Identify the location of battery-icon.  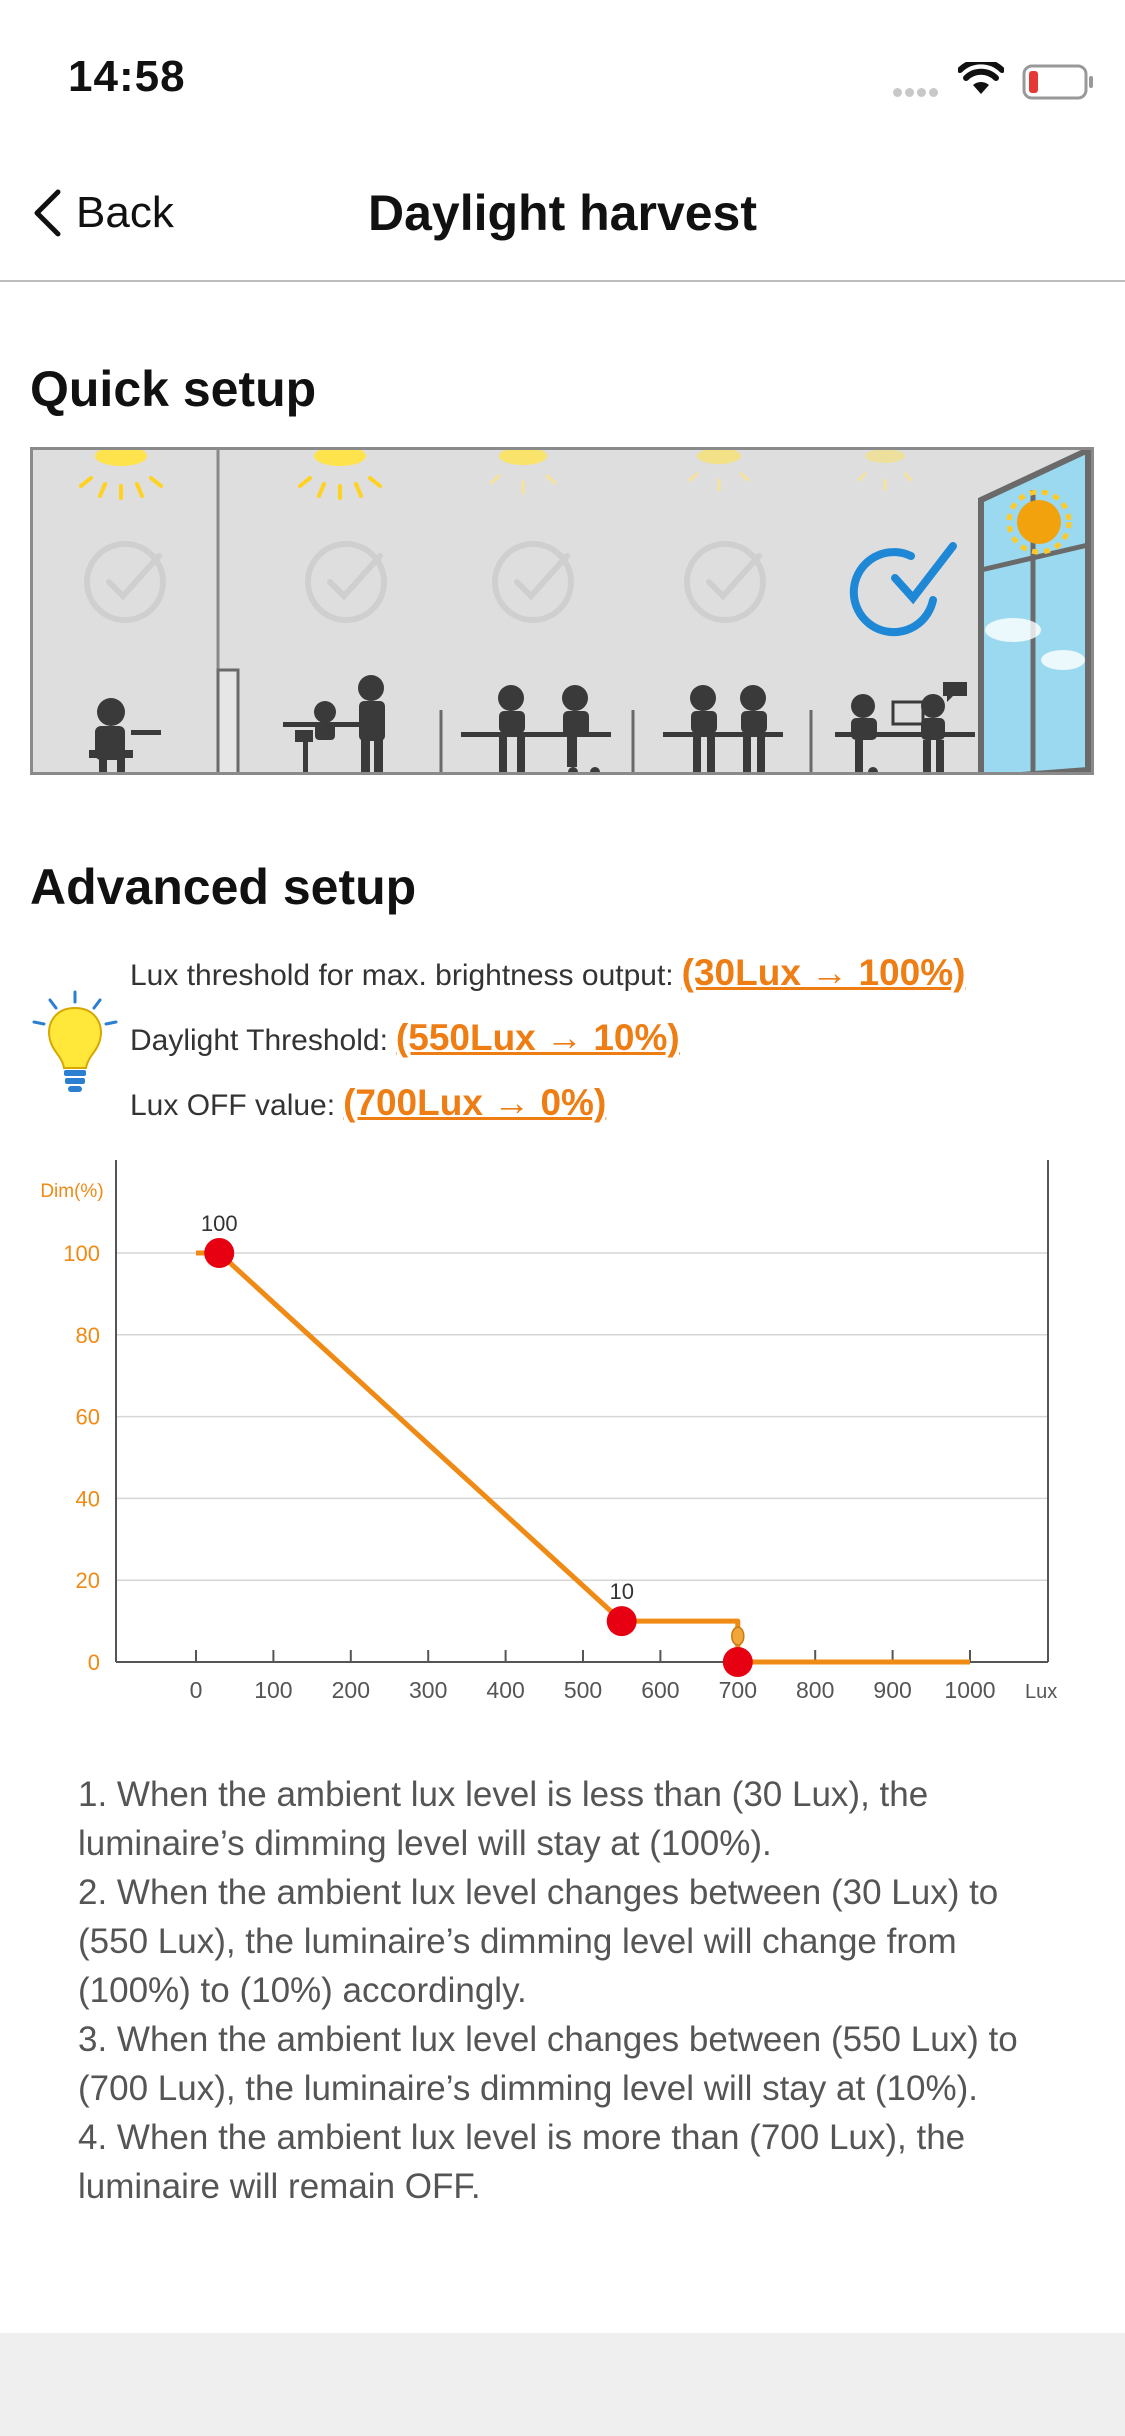
(1058, 84).